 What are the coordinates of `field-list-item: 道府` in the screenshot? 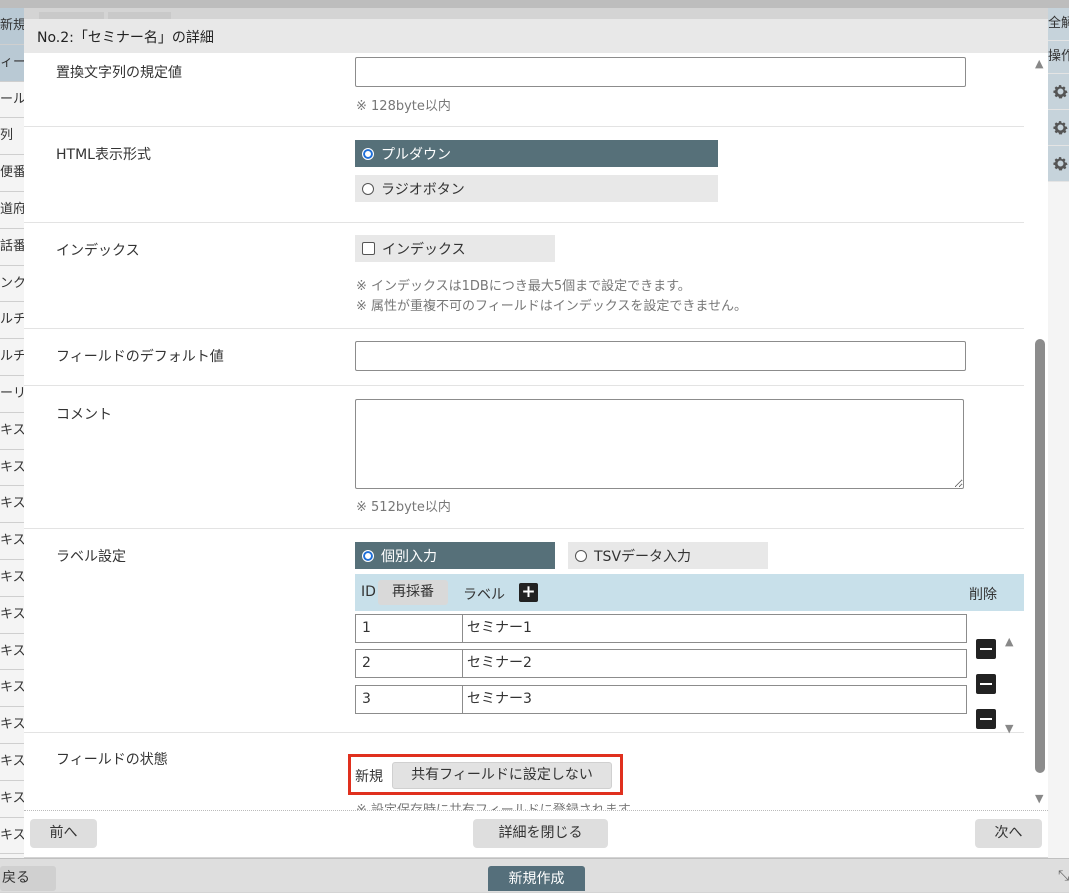 It's located at (12, 210).